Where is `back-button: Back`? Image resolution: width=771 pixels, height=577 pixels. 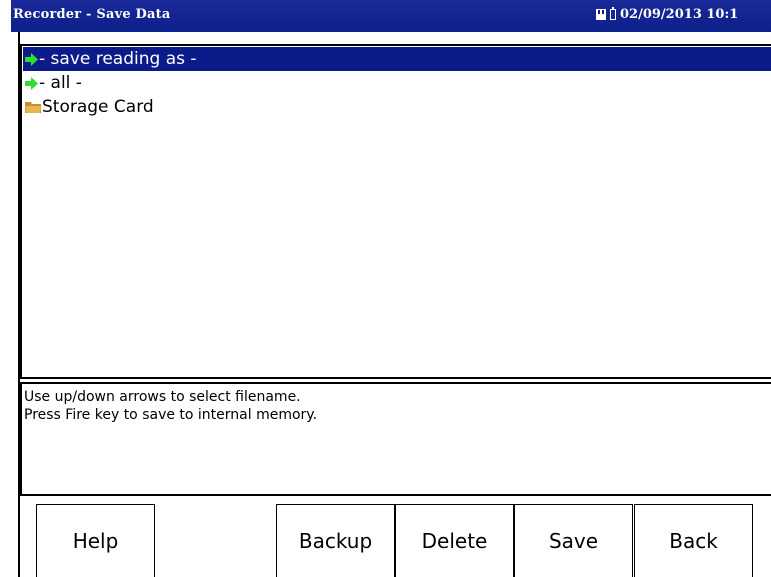
back-button: Back is located at coordinates (693, 540).